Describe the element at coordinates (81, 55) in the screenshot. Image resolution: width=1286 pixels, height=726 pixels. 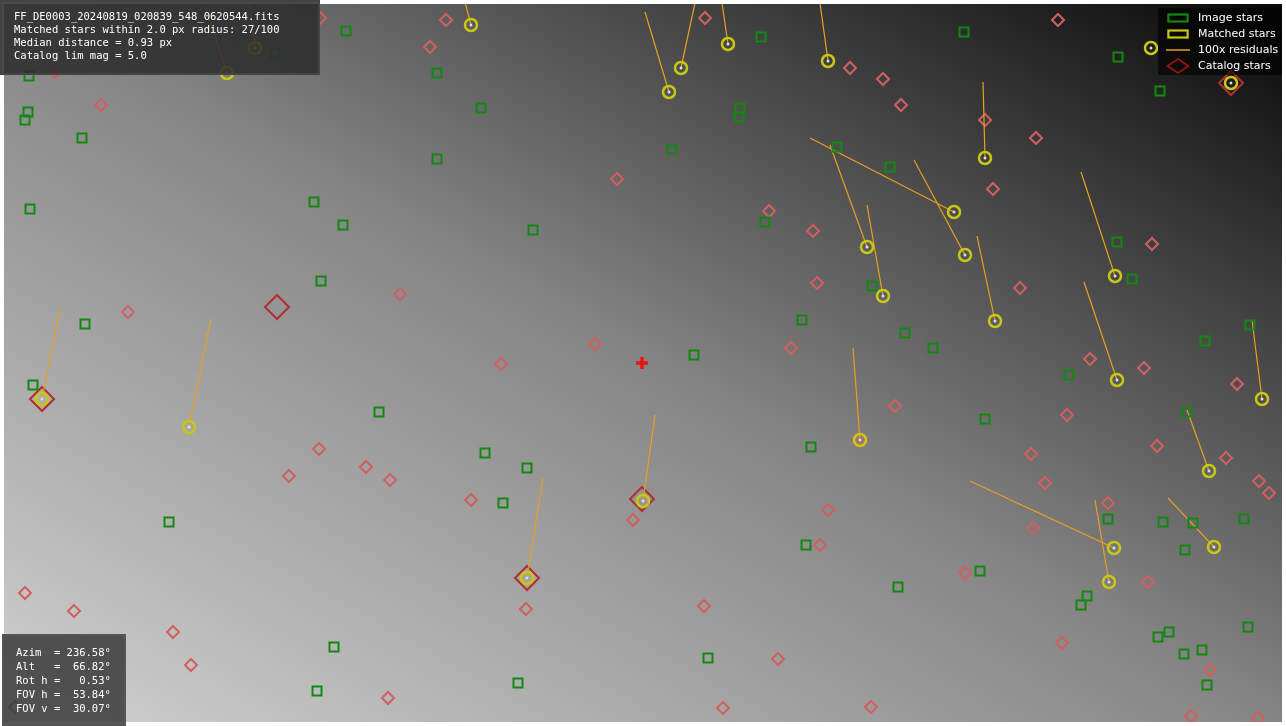
I see `info-text: Catalog lim mag = 5.0` at that location.